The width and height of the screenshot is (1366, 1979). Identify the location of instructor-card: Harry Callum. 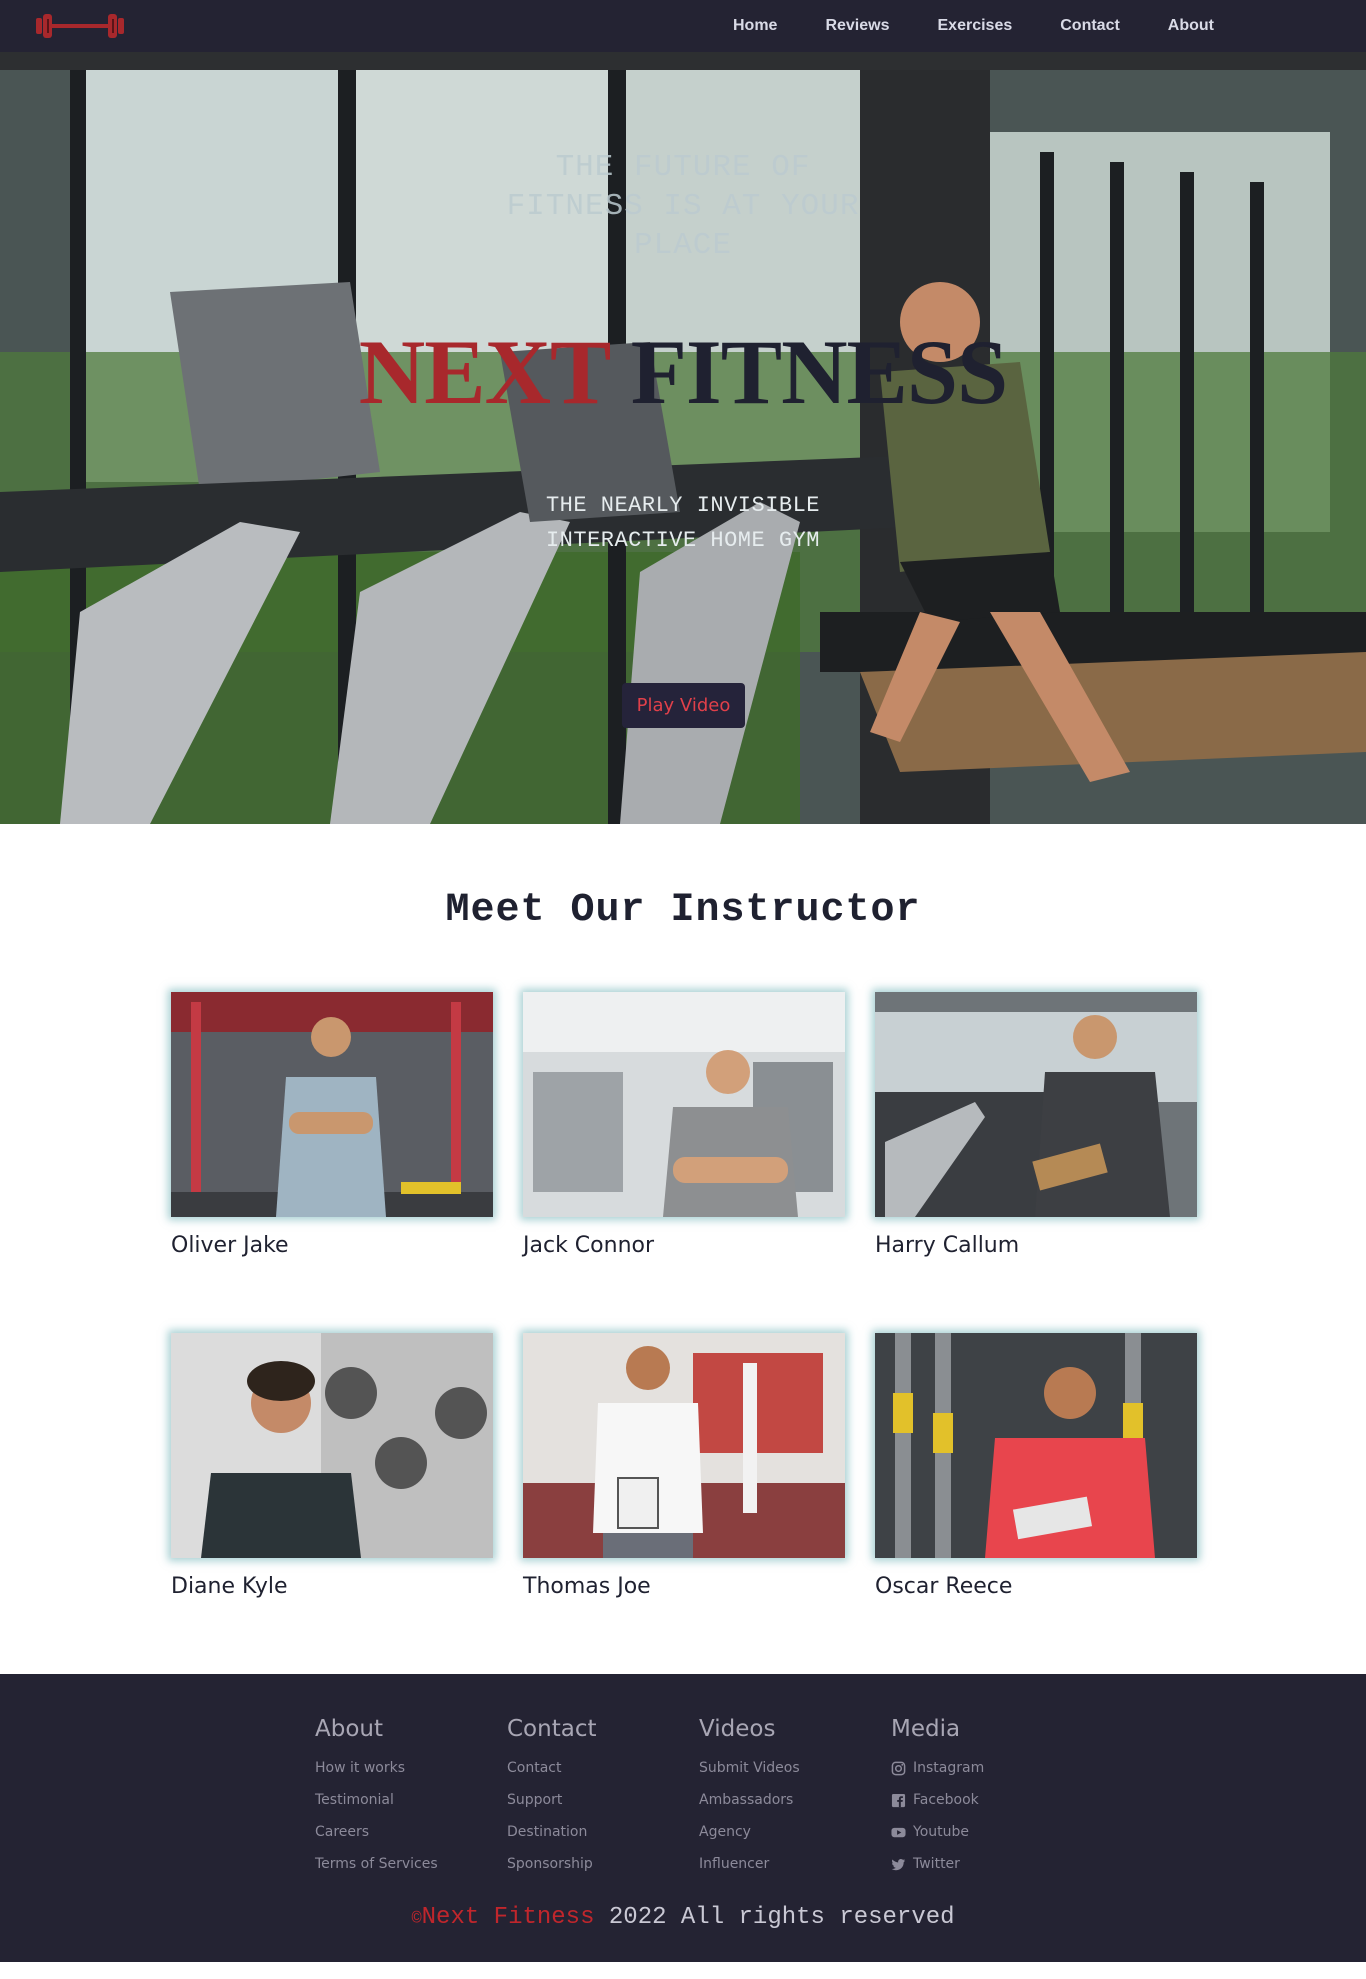
(1036, 1125).